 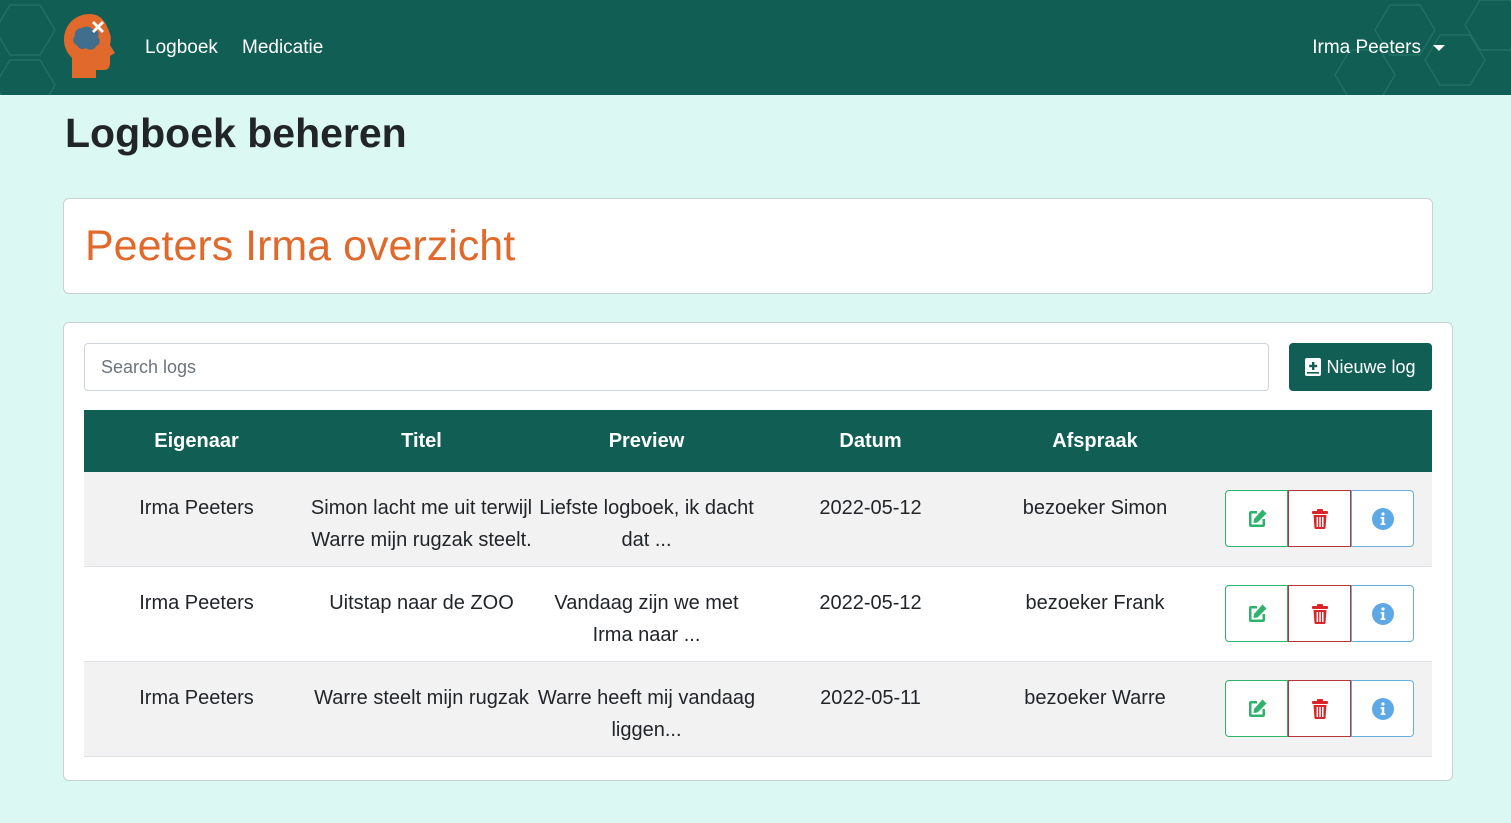 I want to click on nav-link-medicatie: Medicatie, so click(x=282, y=48).